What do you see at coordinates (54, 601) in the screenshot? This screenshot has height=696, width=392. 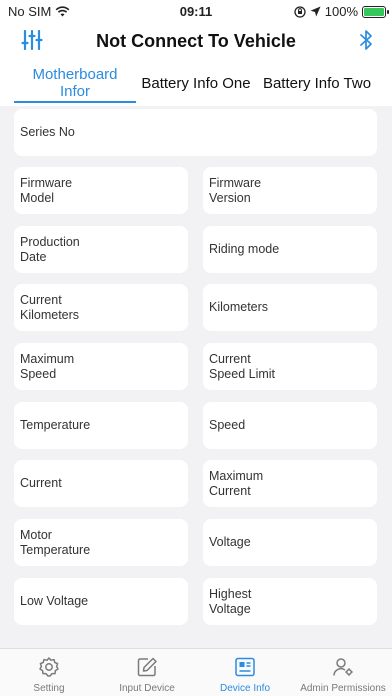 I see `field-label: Low Voltage` at bounding box center [54, 601].